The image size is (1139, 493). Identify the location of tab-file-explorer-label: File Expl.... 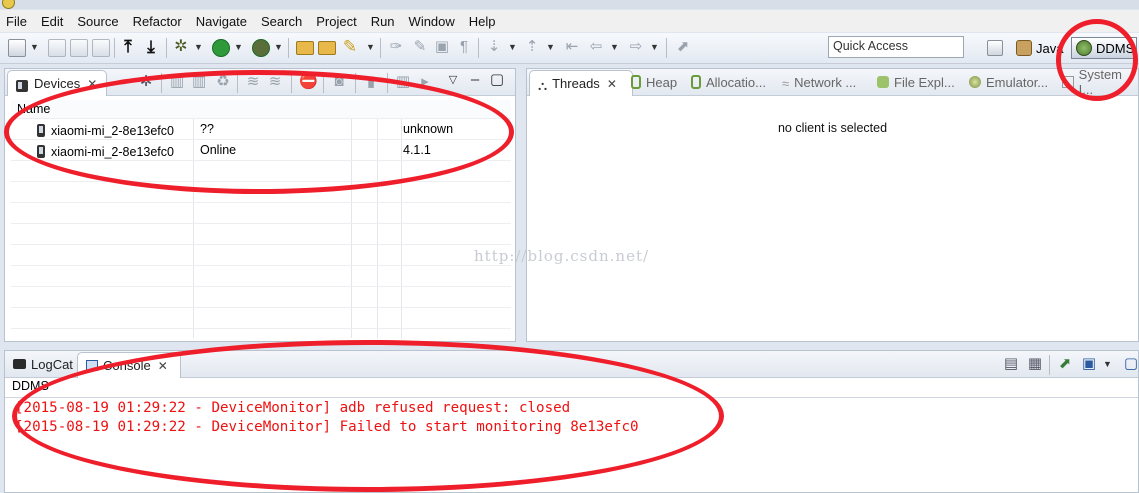
(924, 82).